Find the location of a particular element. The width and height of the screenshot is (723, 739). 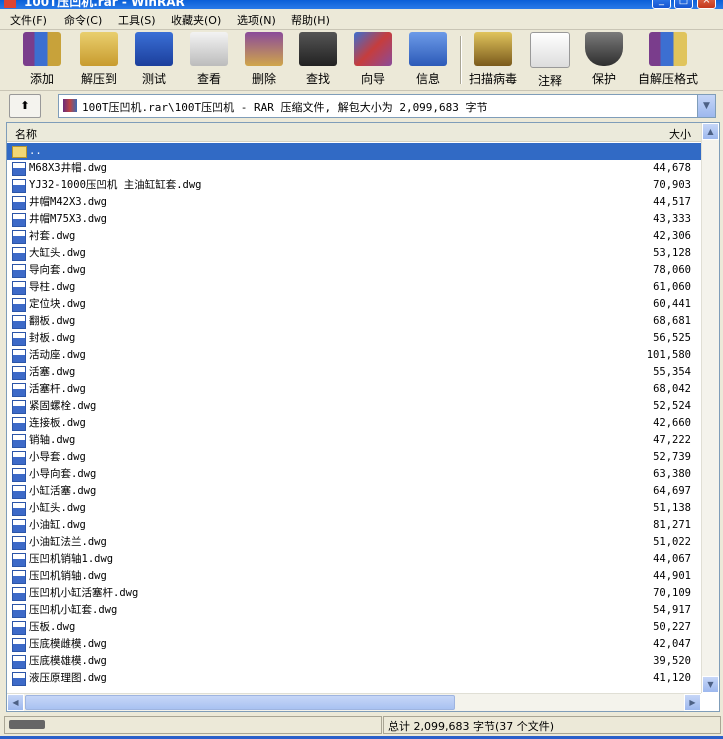

scroll-down-arrow-icon: ▼ is located at coordinates (710, 684).